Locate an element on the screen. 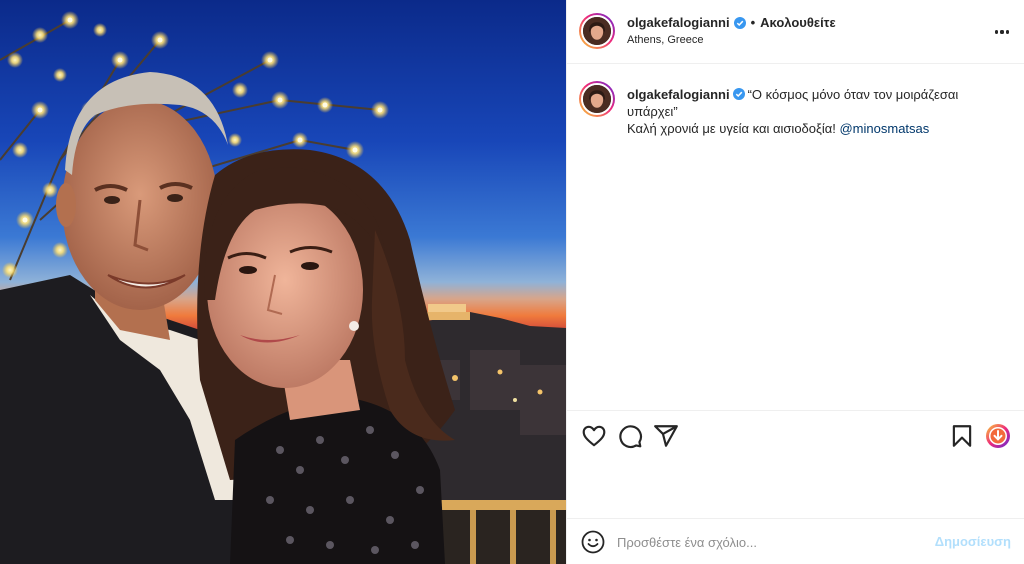 The height and width of the screenshot is (564, 1024). emoji-button is located at coordinates (593, 542).